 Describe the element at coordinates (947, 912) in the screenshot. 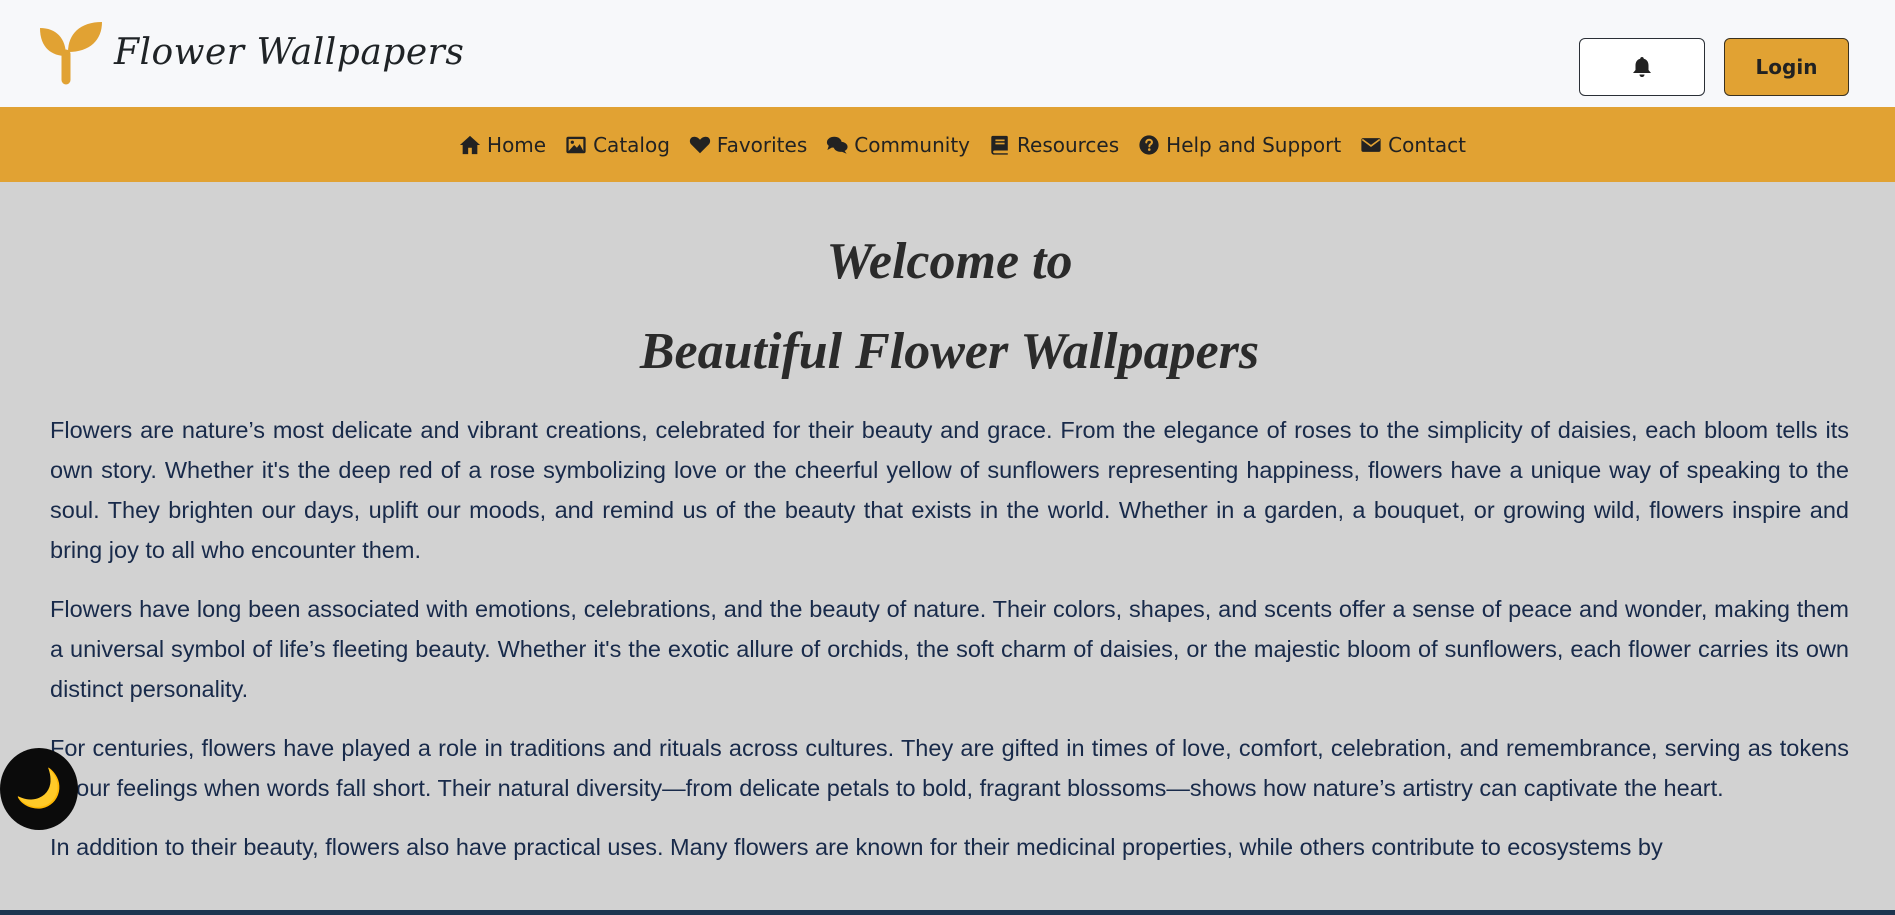

I see `bottom-border` at that location.